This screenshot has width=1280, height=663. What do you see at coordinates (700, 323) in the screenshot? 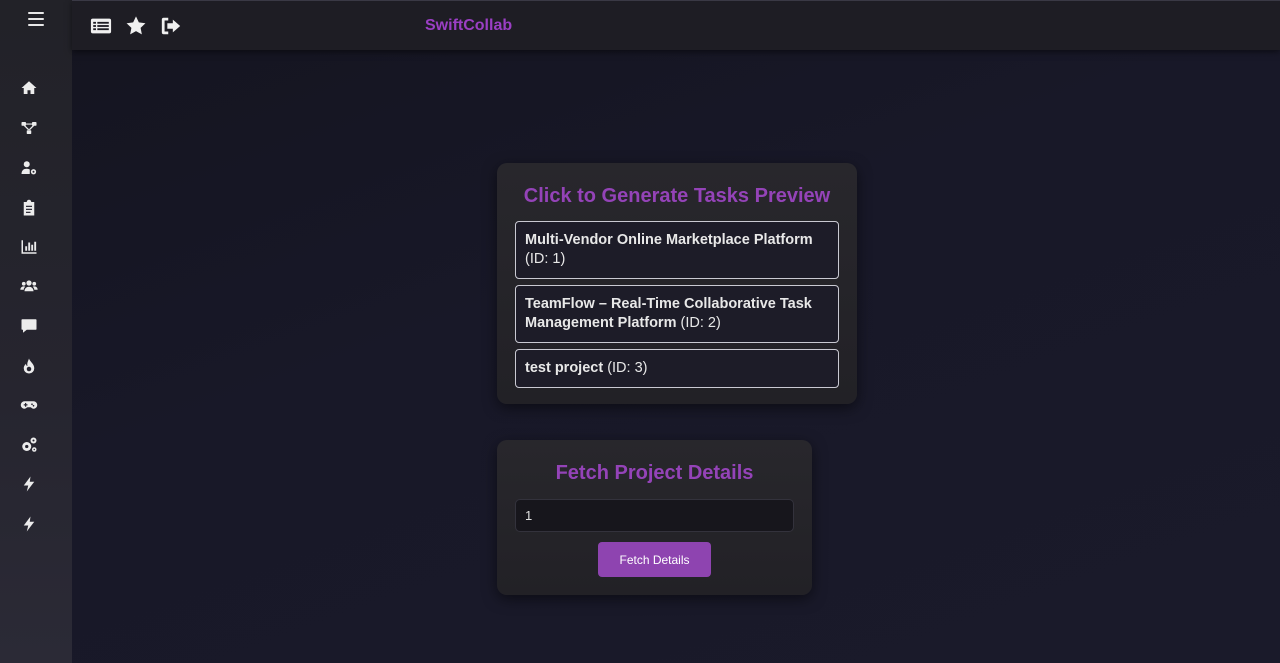
I see `project-id: (ID: 2)` at bounding box center [700, 323].